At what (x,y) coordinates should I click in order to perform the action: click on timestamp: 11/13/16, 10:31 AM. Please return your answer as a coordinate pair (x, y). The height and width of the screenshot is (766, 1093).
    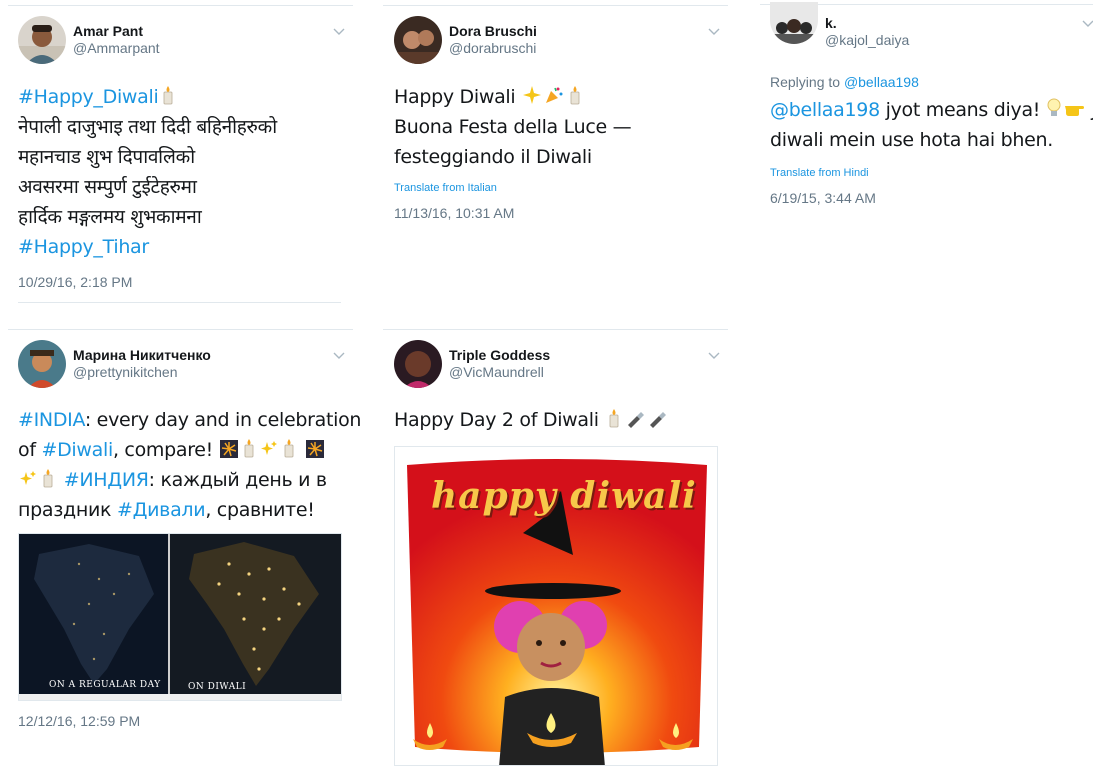
    Looking at the image, I should click on (454, 213).